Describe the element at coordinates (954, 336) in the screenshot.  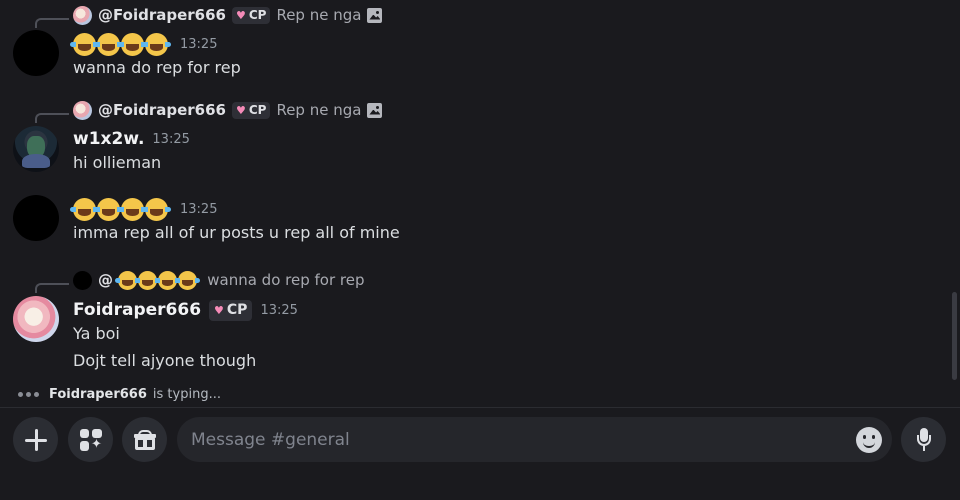
I see `scrollbar-thumb` at that location.